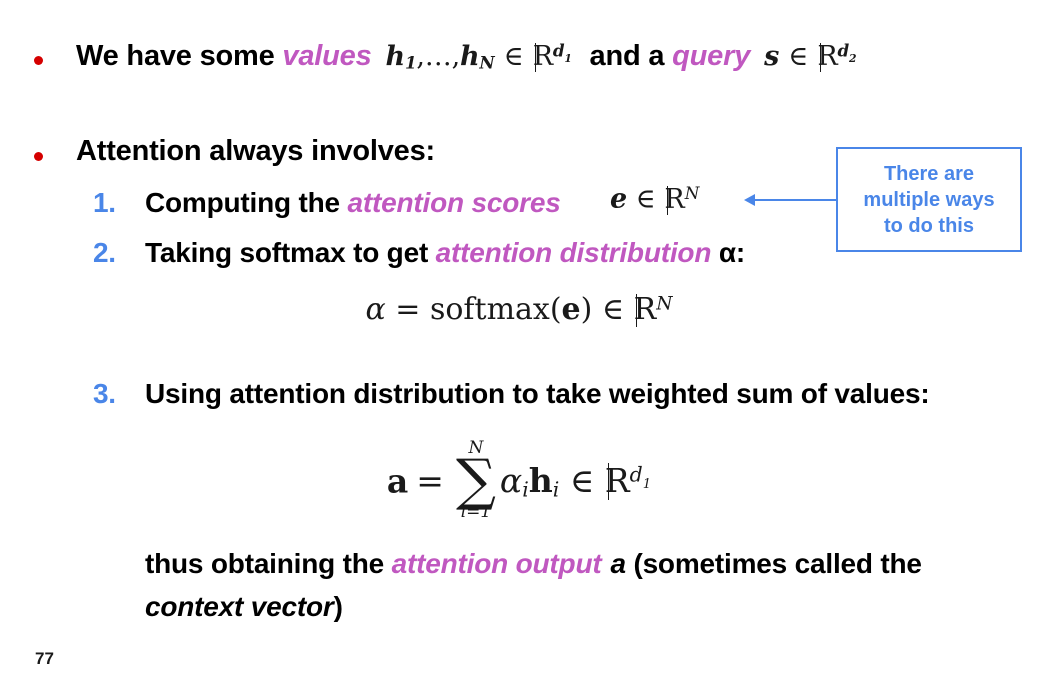 The width and height of the screenshot is (1038, 686). I want to click on step-2-tail: α:, so click(728, 252).